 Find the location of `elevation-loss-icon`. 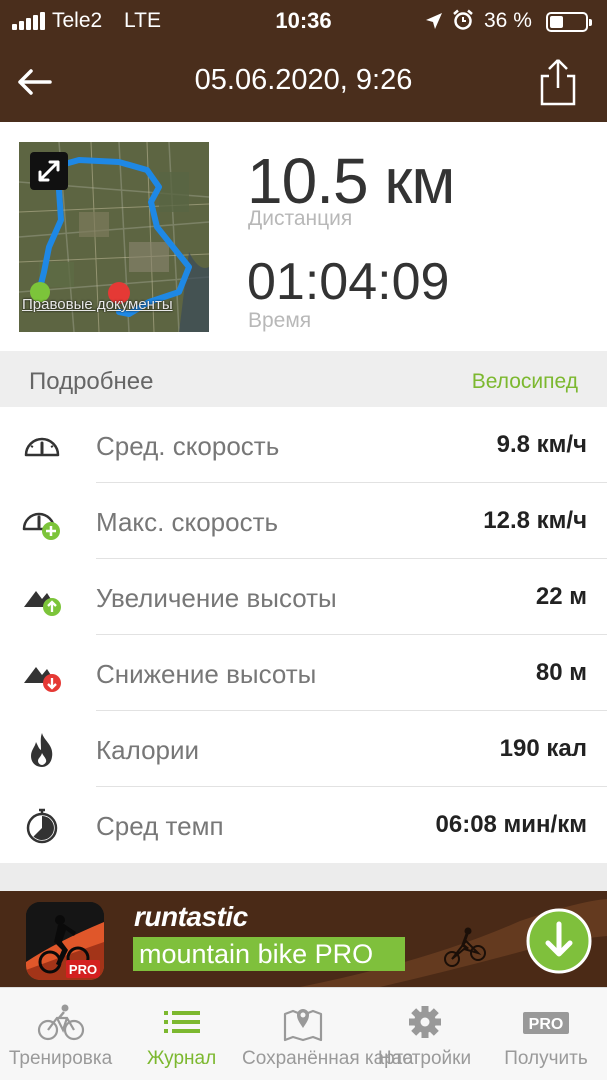

elevation-loss-icon is located at coordinates (42, 679).